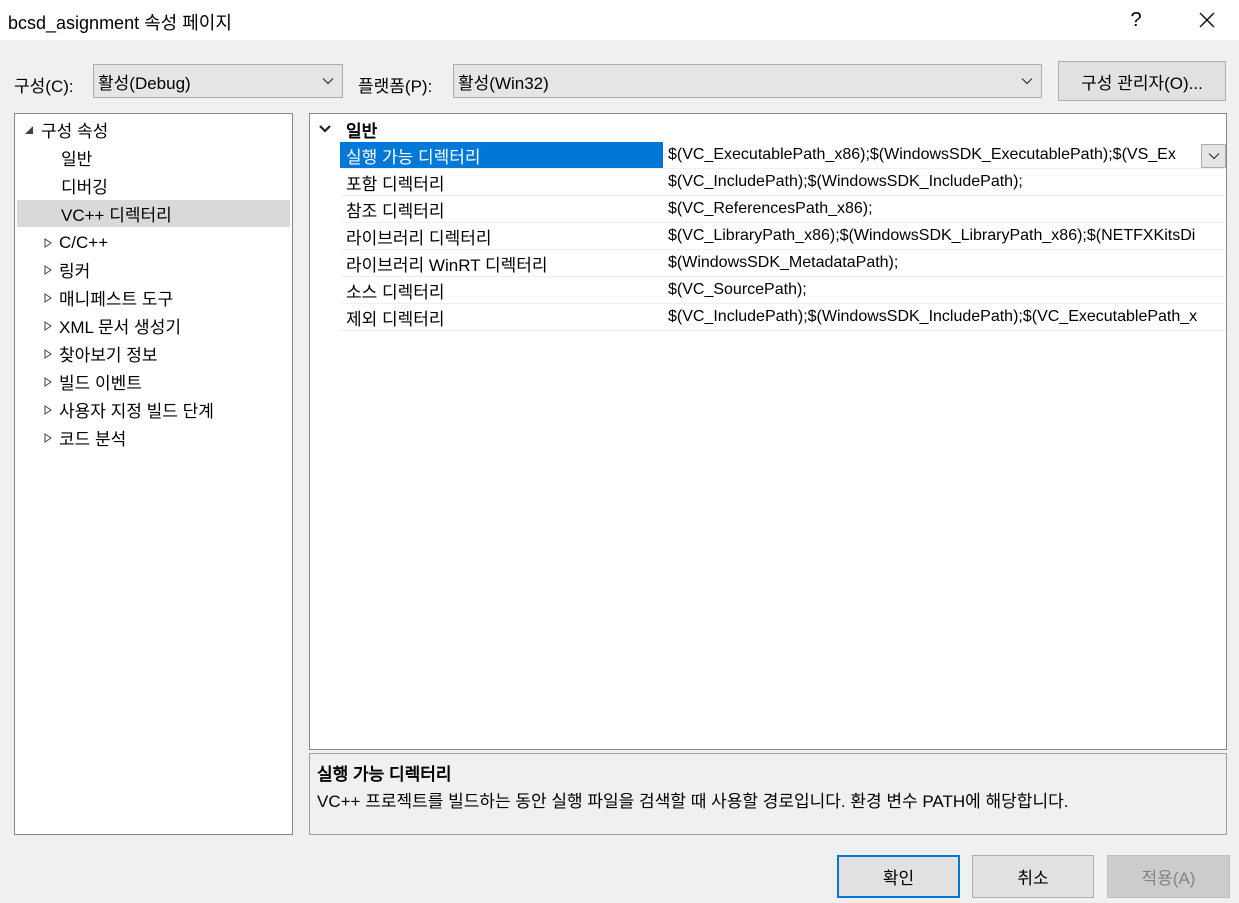  Describe the element at coordinates (84, 187) in the screenshot. I see `tree-item-label: 디버깅` at that location.